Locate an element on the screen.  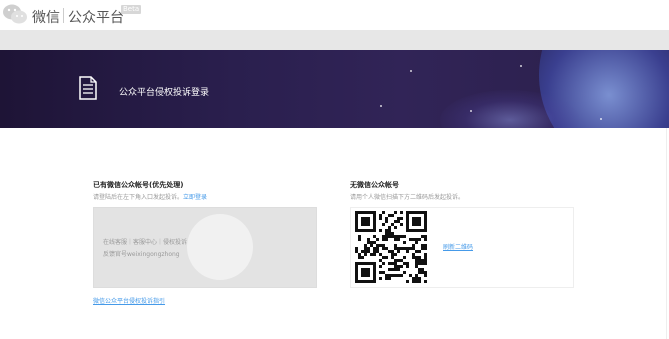
login-preview-box: 在线客服｜客服中心｜侵权投诉 反馈官号weixingongzhong is located at coordinates (205, 247).